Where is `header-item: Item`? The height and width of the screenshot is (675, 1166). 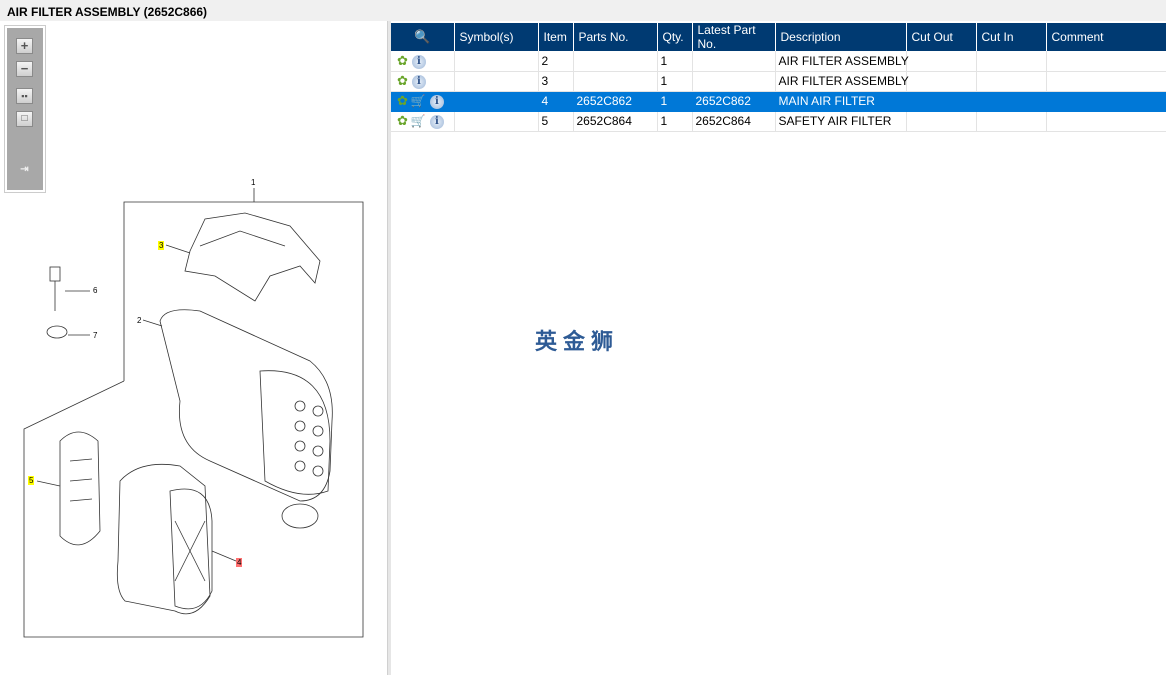
header-item: Item is located at coordinates (556, 37).